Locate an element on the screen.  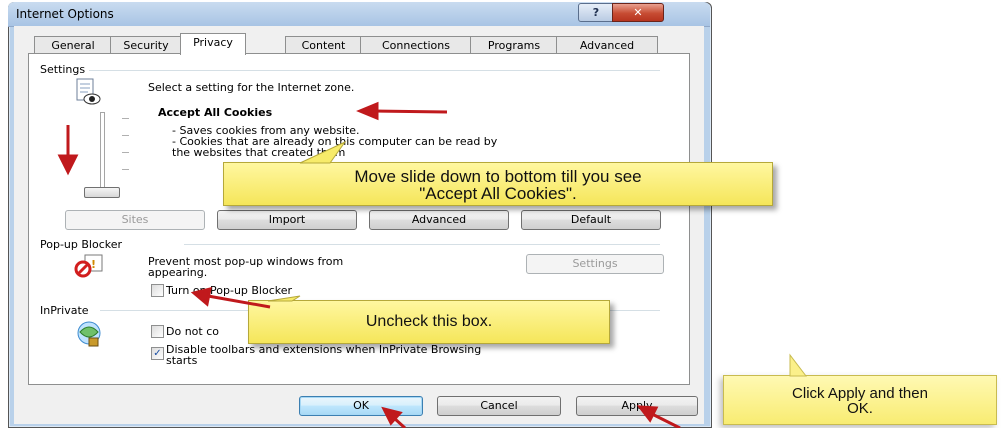
settings-intro-text: Select a setting for the Internet zone. is located at coordinates (251, 87).